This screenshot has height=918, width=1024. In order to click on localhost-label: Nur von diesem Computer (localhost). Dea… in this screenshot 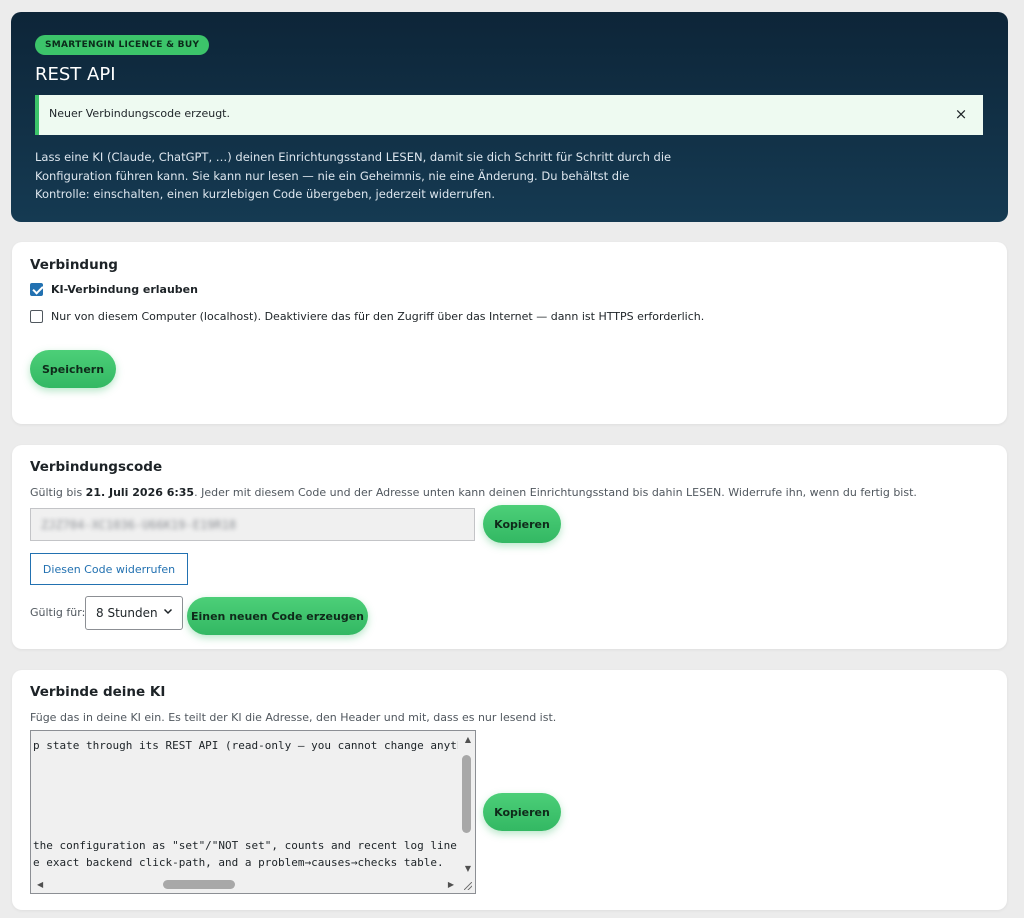, I will do `click(377, 316)`.